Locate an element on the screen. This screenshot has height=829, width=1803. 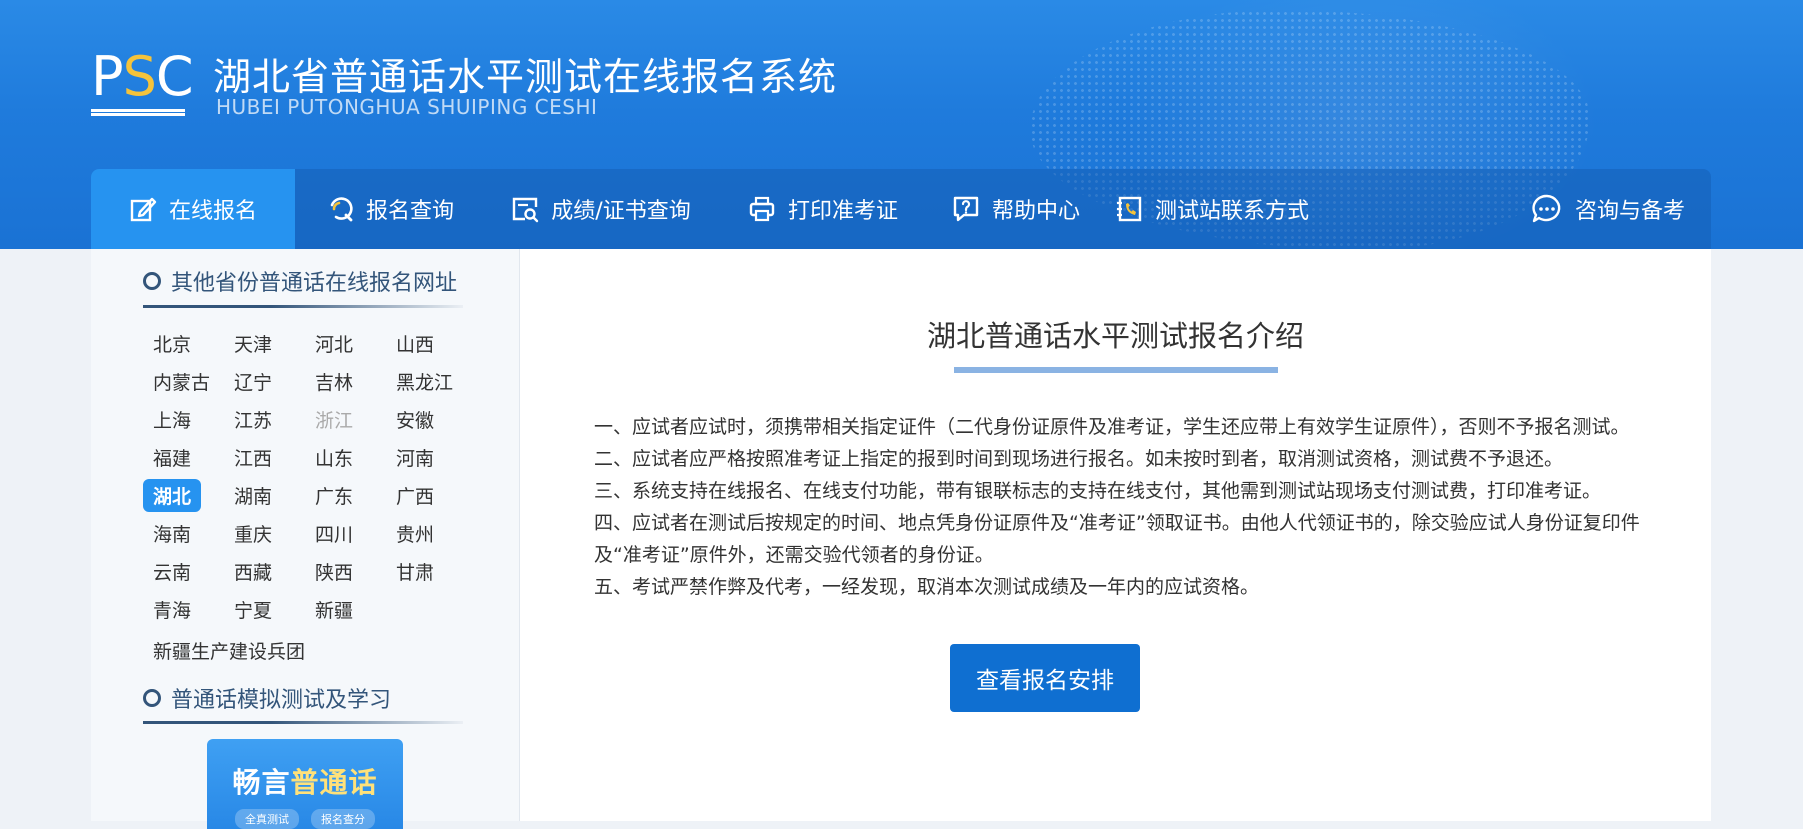
province-link: 重庆 is located at coordinates (264, 533).